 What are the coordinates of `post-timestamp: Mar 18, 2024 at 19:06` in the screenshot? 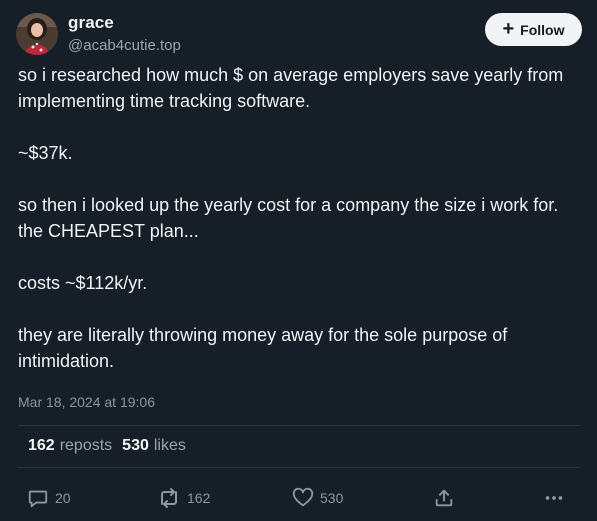 It's located at (86, 402).